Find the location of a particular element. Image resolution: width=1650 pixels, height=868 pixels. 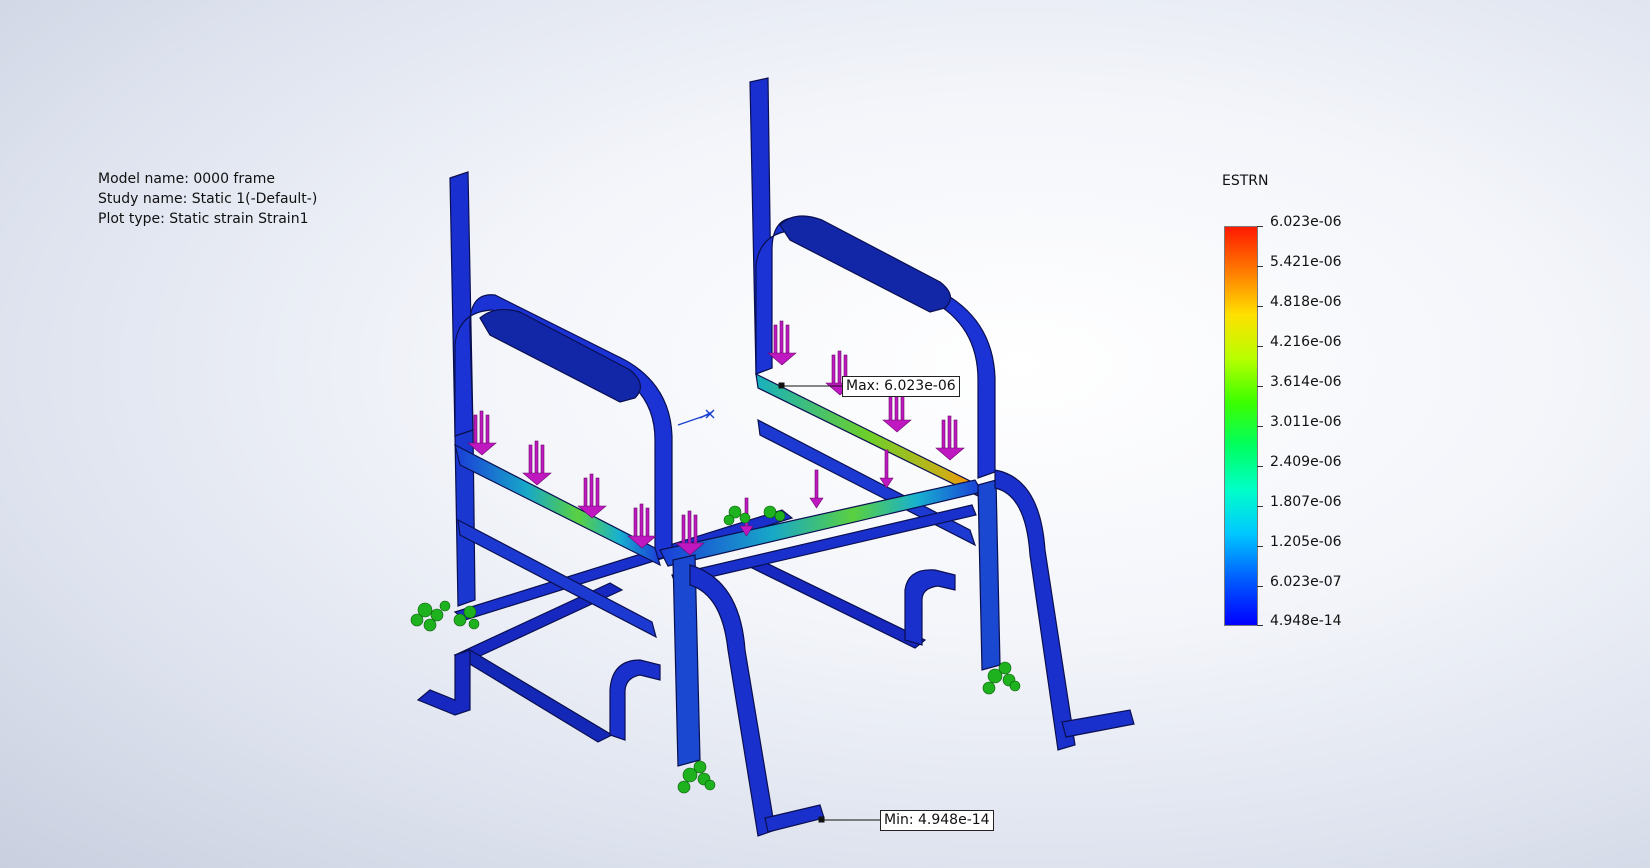

right-side-frame is located at coordinates (872, 312).